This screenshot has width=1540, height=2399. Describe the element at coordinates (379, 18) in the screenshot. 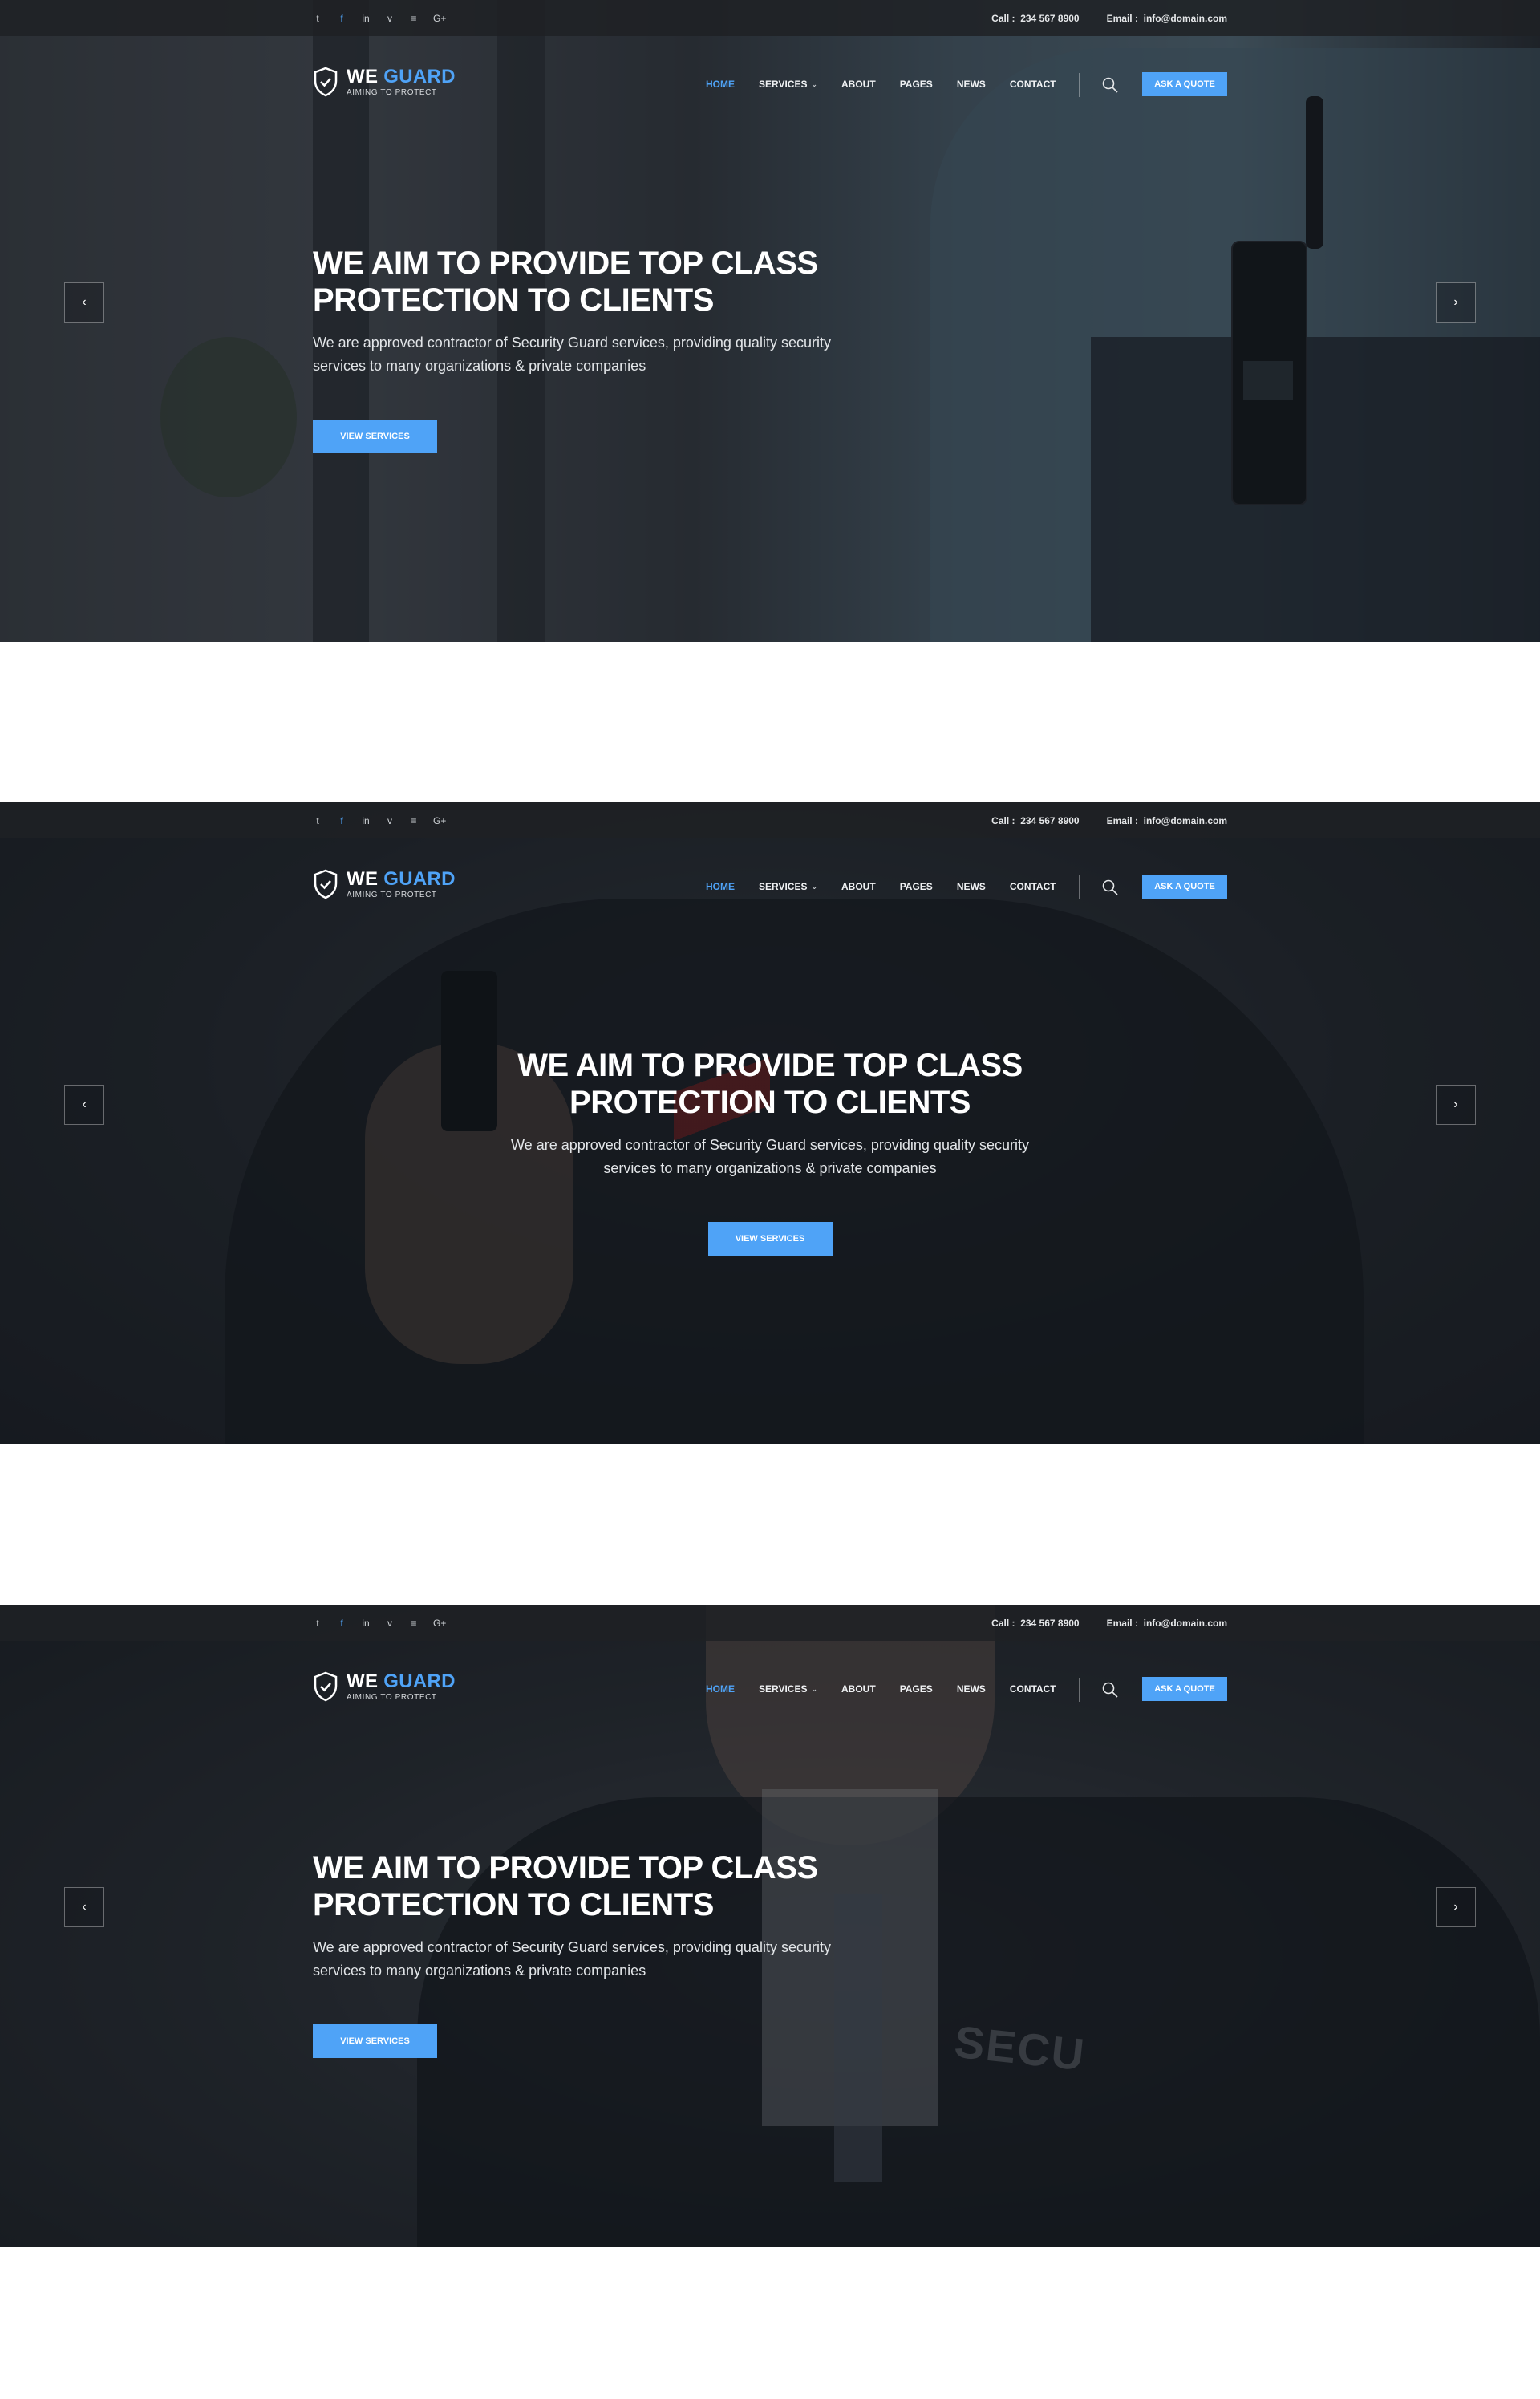

I see `social-links: t f in v ≡ G+` at that location.